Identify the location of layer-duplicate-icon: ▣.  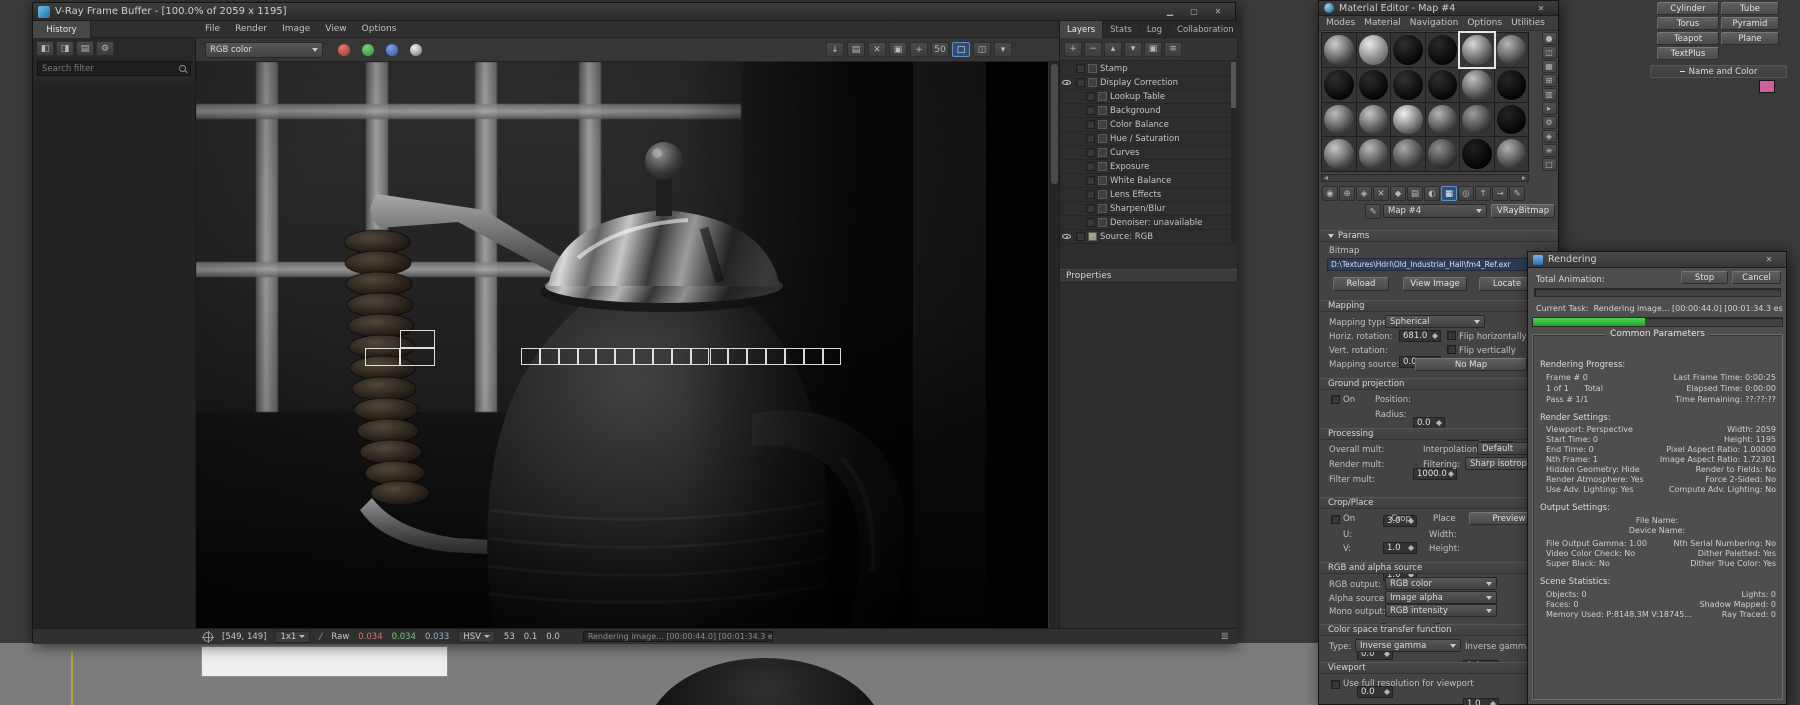
(1153, 49).